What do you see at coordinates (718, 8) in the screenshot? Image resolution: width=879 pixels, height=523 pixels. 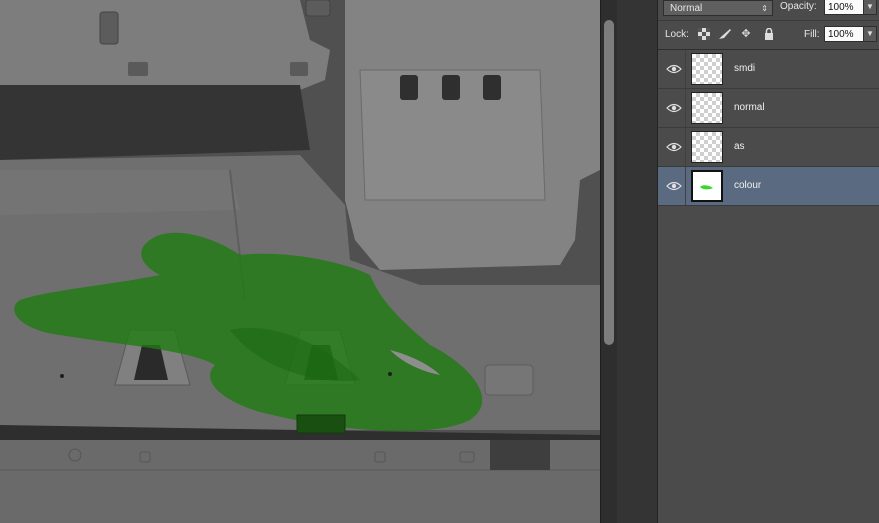 I see `blend-mode-select: Normal ⇕` at bounding box center [718, 8].